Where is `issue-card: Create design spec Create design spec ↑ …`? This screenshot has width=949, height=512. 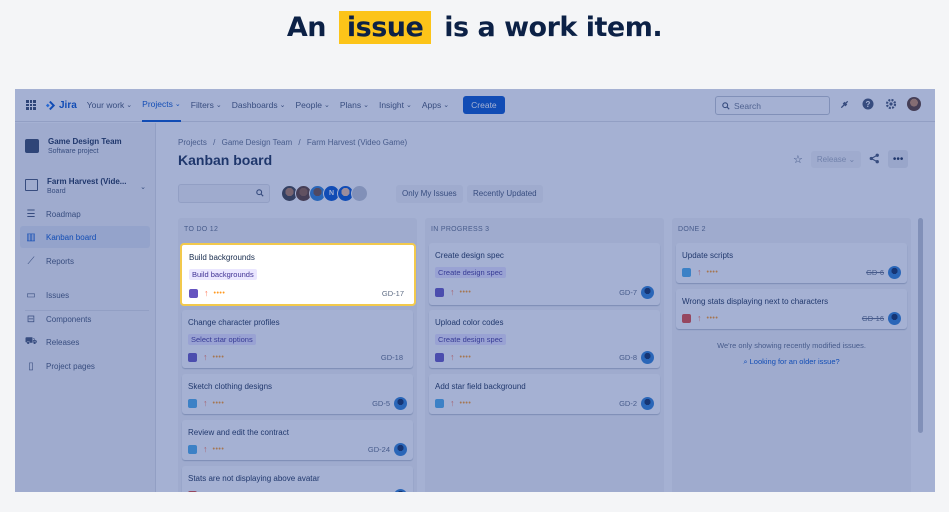
issue-card: Create design spec Create design spec ↑ … is located at coordinates (544, 274).